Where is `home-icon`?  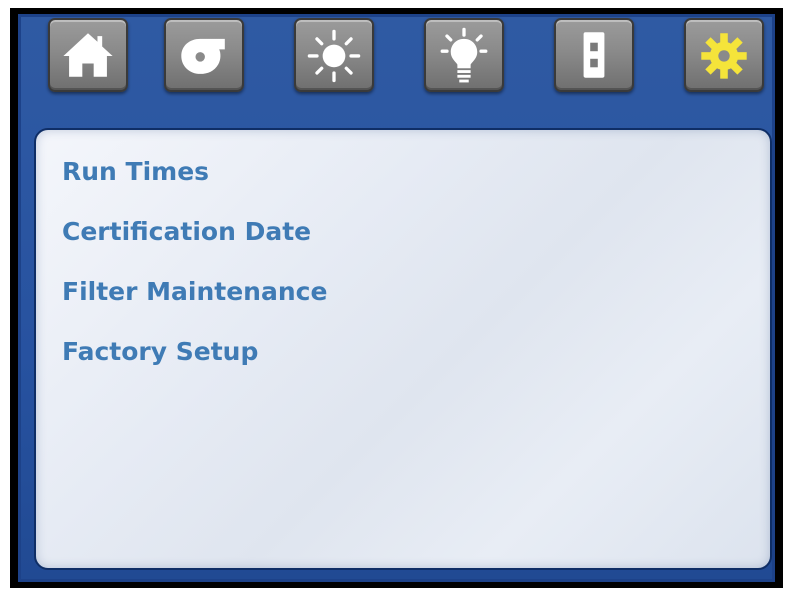 home-icon is located at coordinates (88, 55).